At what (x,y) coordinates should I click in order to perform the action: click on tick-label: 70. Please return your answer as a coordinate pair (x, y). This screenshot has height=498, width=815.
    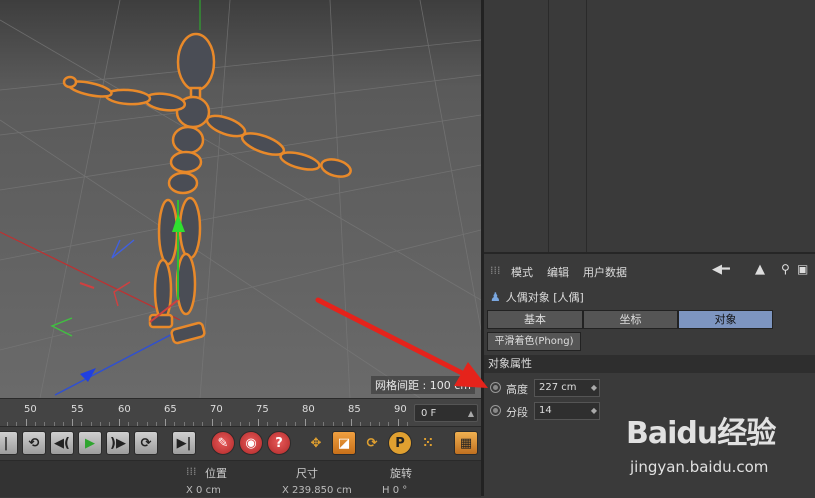
    Looking at the image, I should click on (216, 409).